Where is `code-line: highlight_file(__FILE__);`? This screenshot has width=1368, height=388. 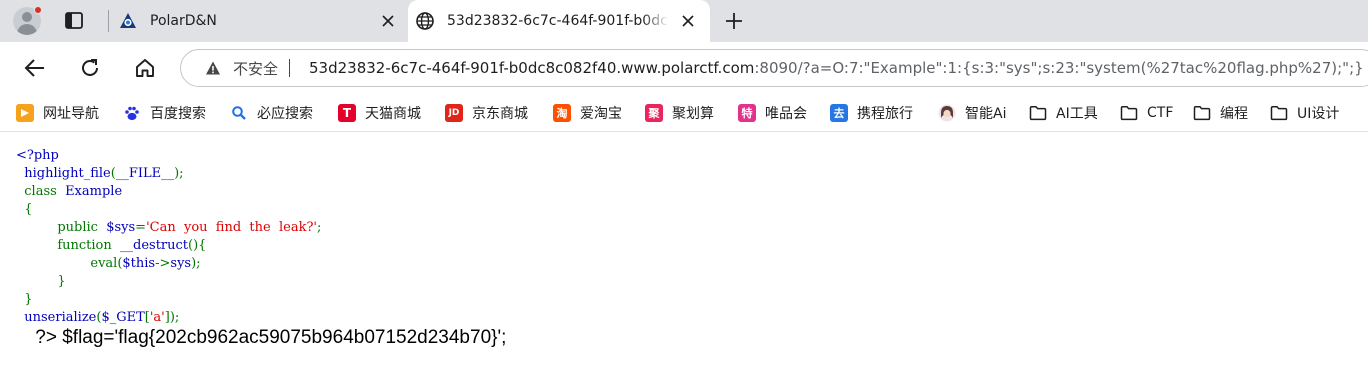 code-line: highlight_file(__FILE__); is located at coordinates (168, 174).